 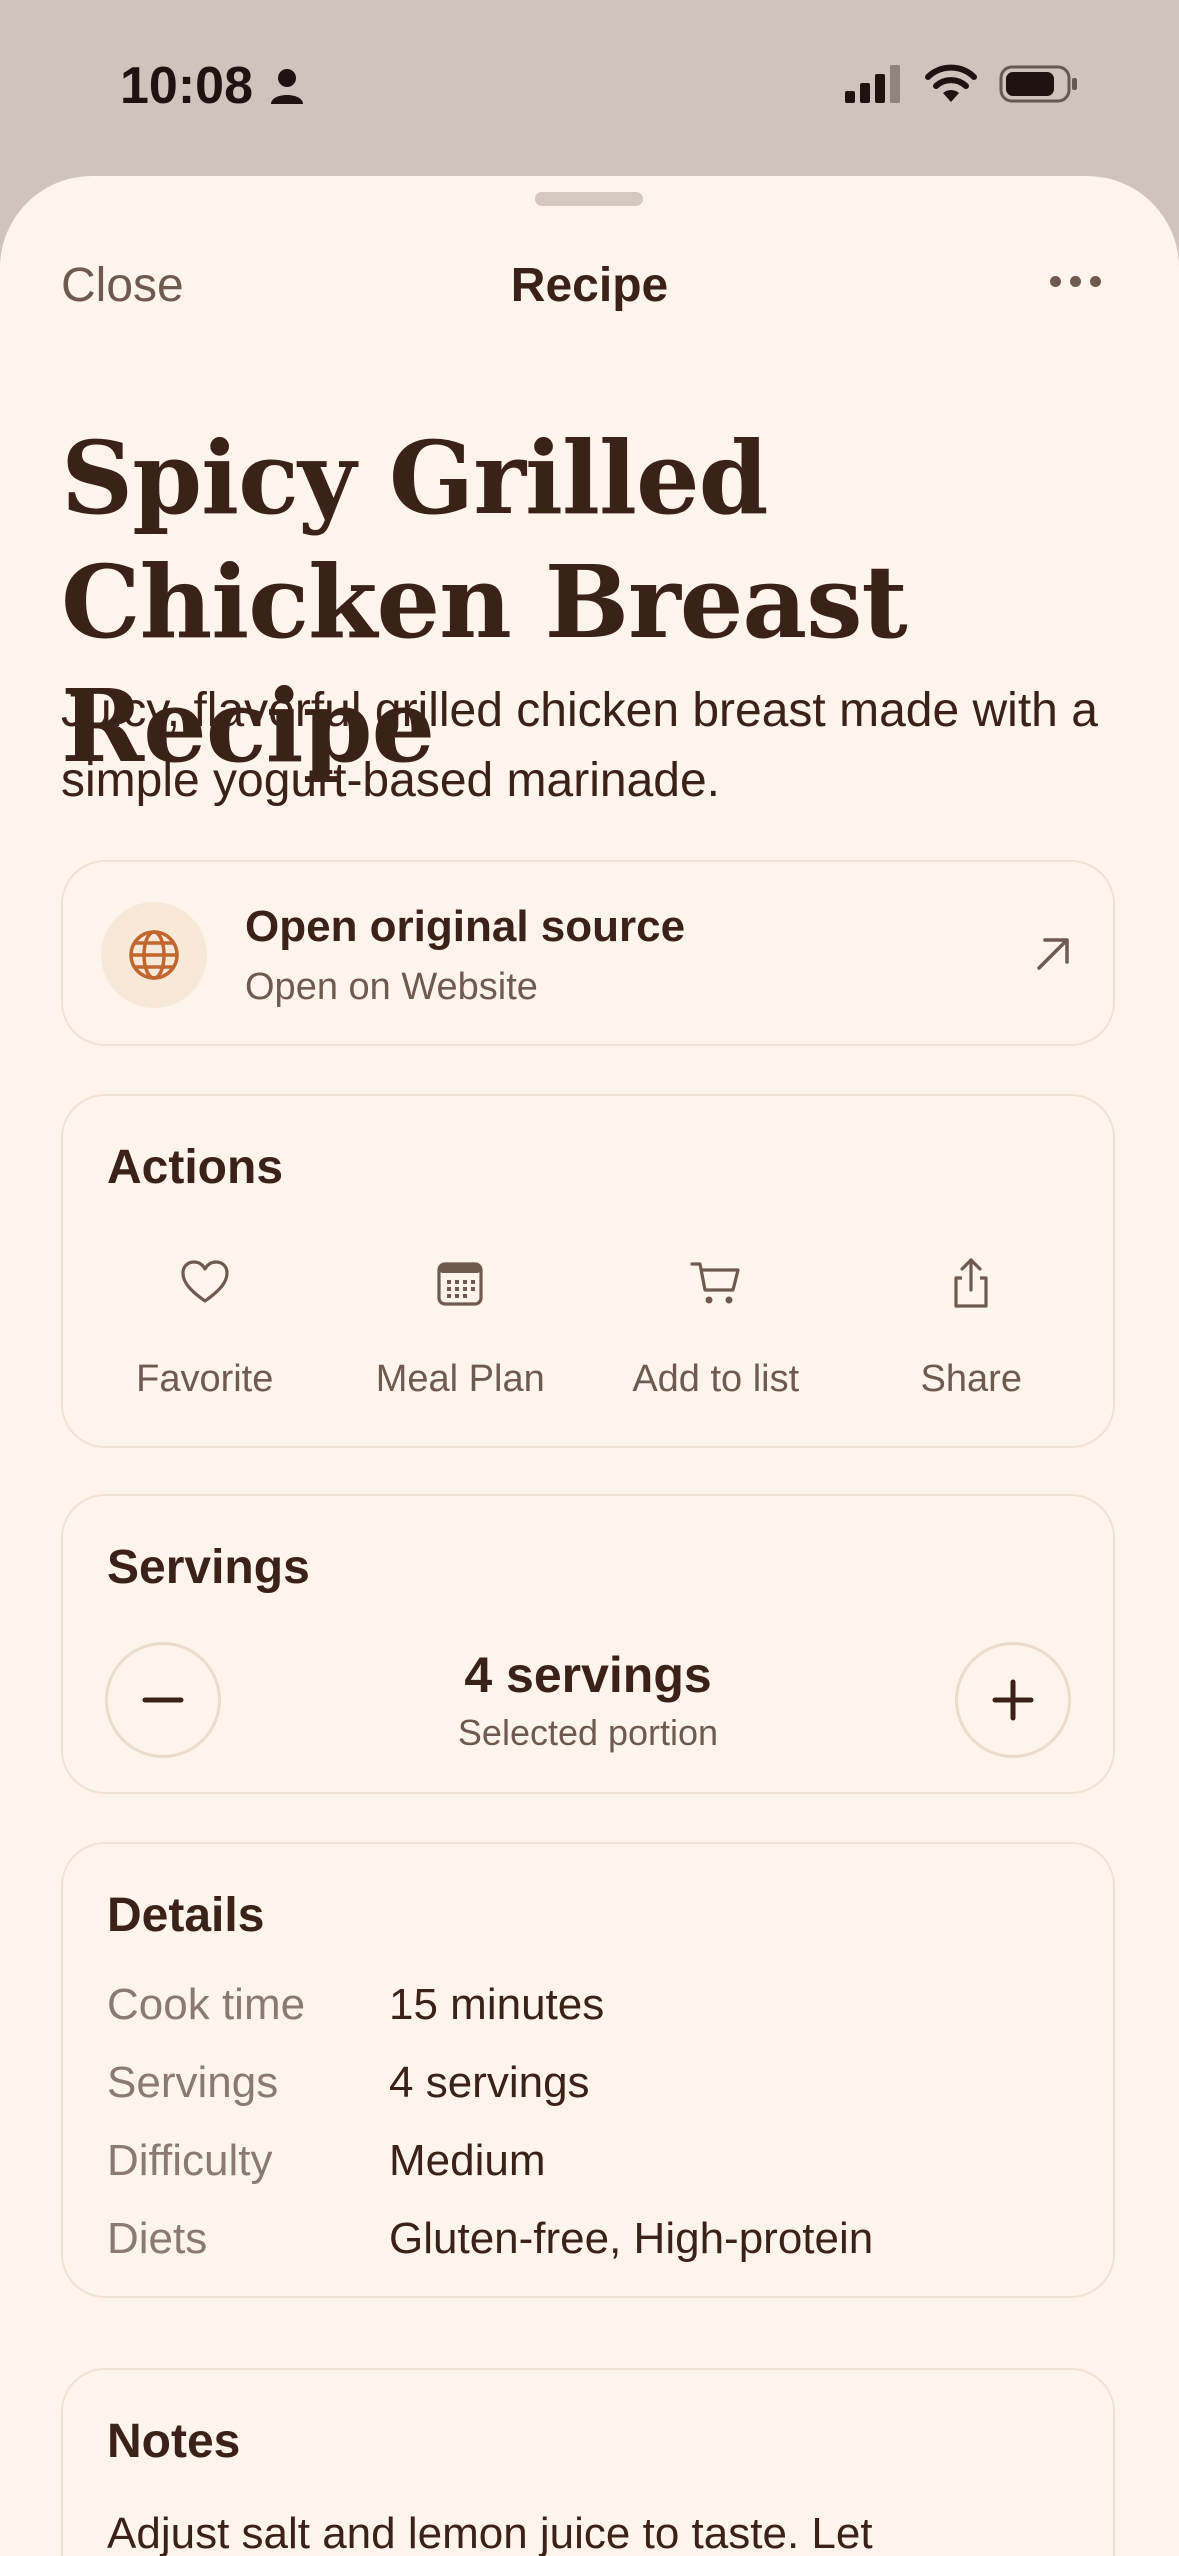 What do you see at coordinates (186, 1915) in the screenshot?
I see `details-heading: Details` at bounding box center [186, 1915].